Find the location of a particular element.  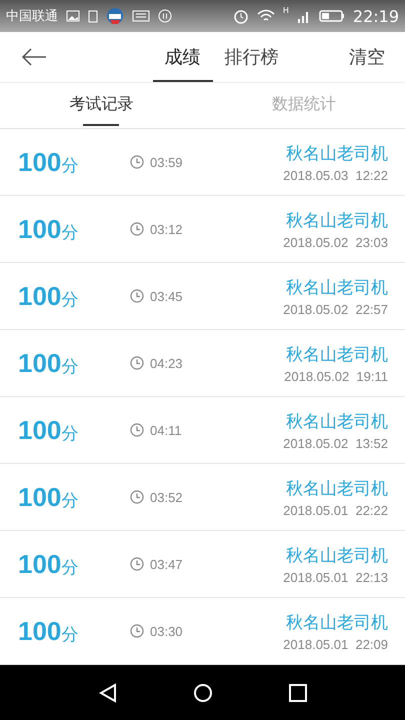

date-time: 2018.05.01 22:13 is located at coordinates (335, 577).